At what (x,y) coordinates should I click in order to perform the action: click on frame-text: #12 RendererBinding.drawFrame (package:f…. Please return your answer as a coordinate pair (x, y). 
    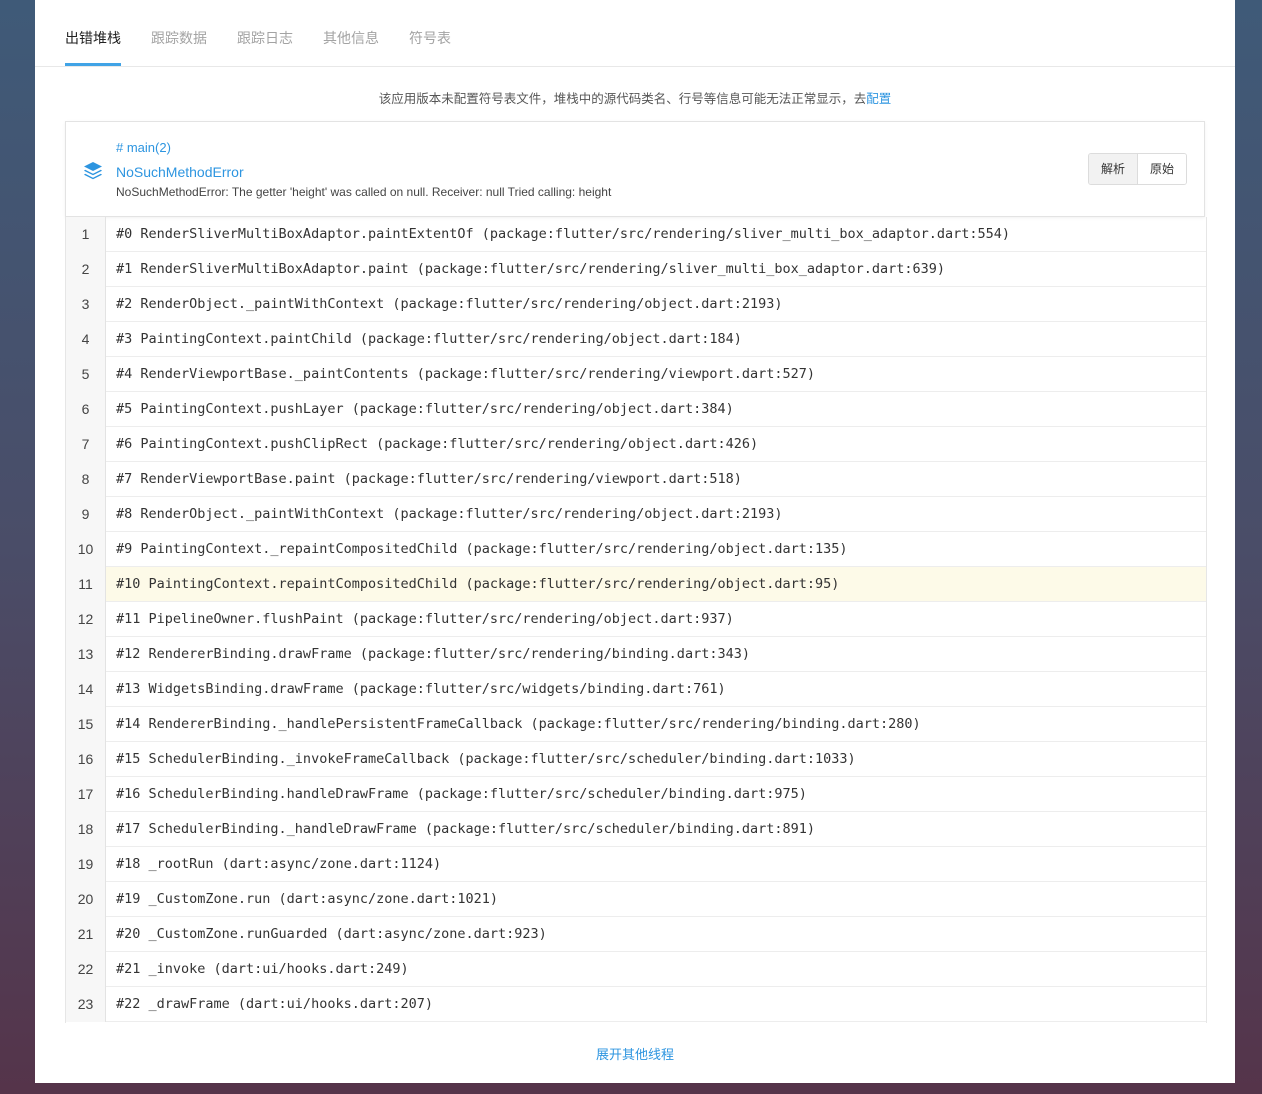
    Looking at the image, I should click on (656, 654).